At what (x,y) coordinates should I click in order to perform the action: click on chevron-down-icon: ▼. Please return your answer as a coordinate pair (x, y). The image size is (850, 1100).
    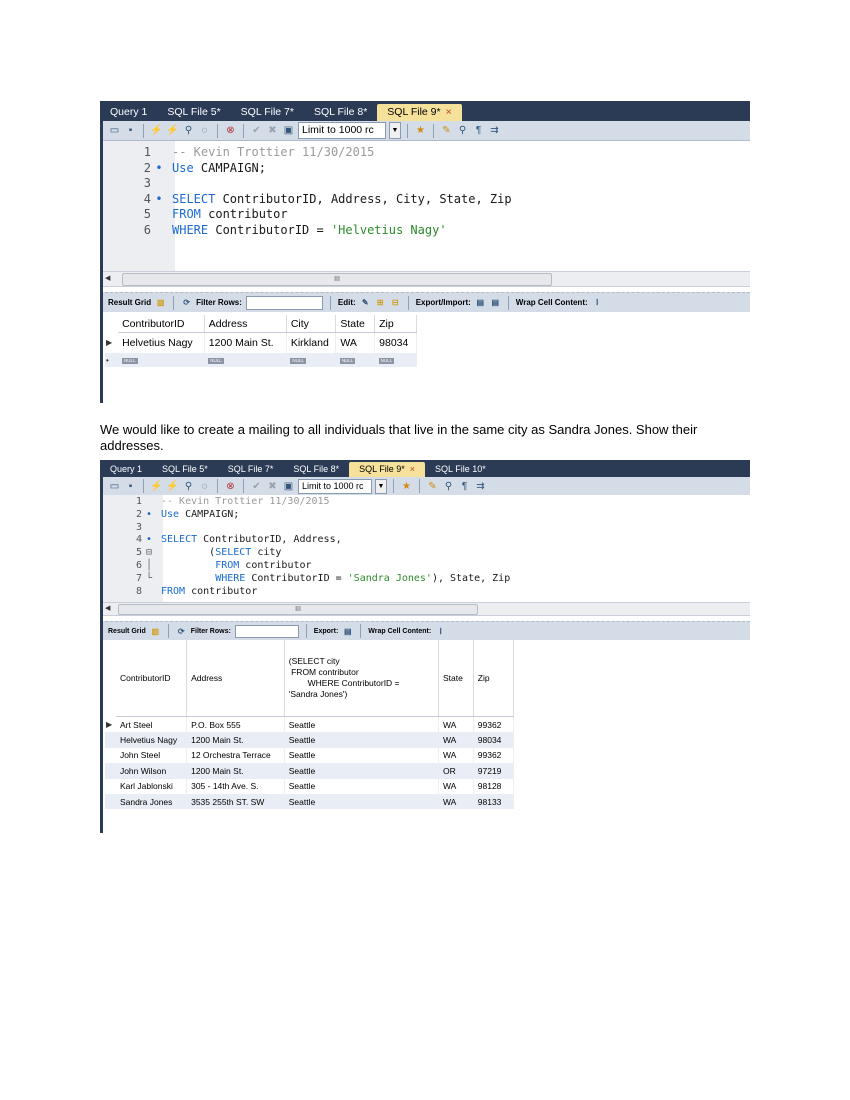
    Looking at the image, I should click on (381, 486).